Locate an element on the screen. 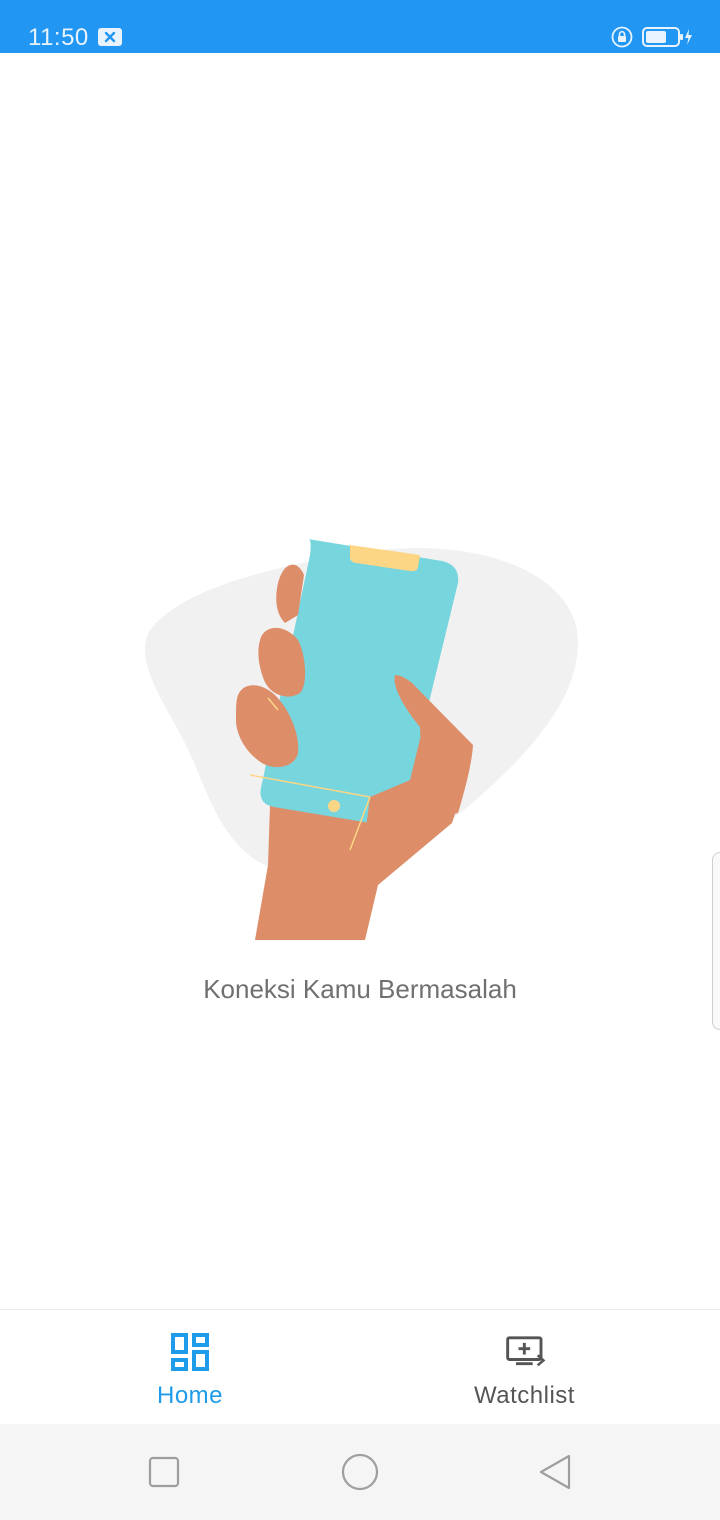  recent-apps-icon is located at coordinates (164, 1472).